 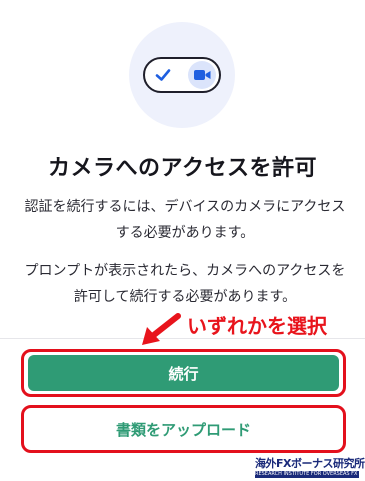 I want to click on annotation-label: いずれかを選択, so click(x=257, y=326).